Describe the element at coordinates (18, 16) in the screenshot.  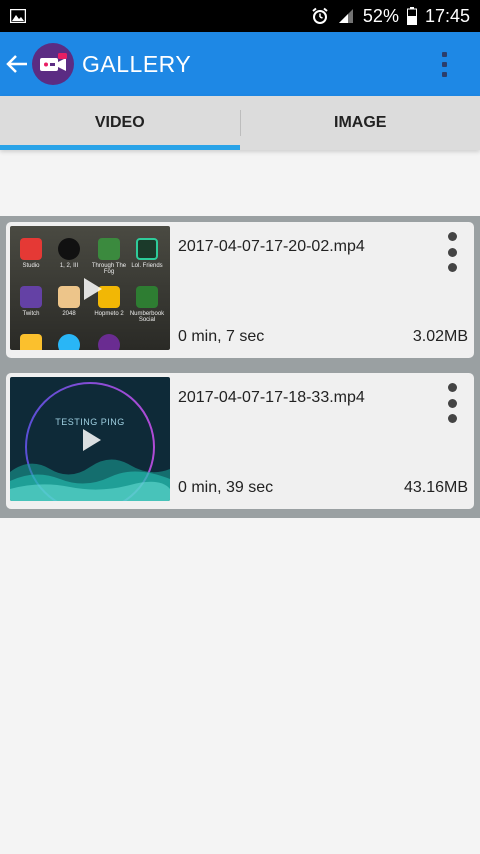
I see `gallery-notification-icon` at that location.